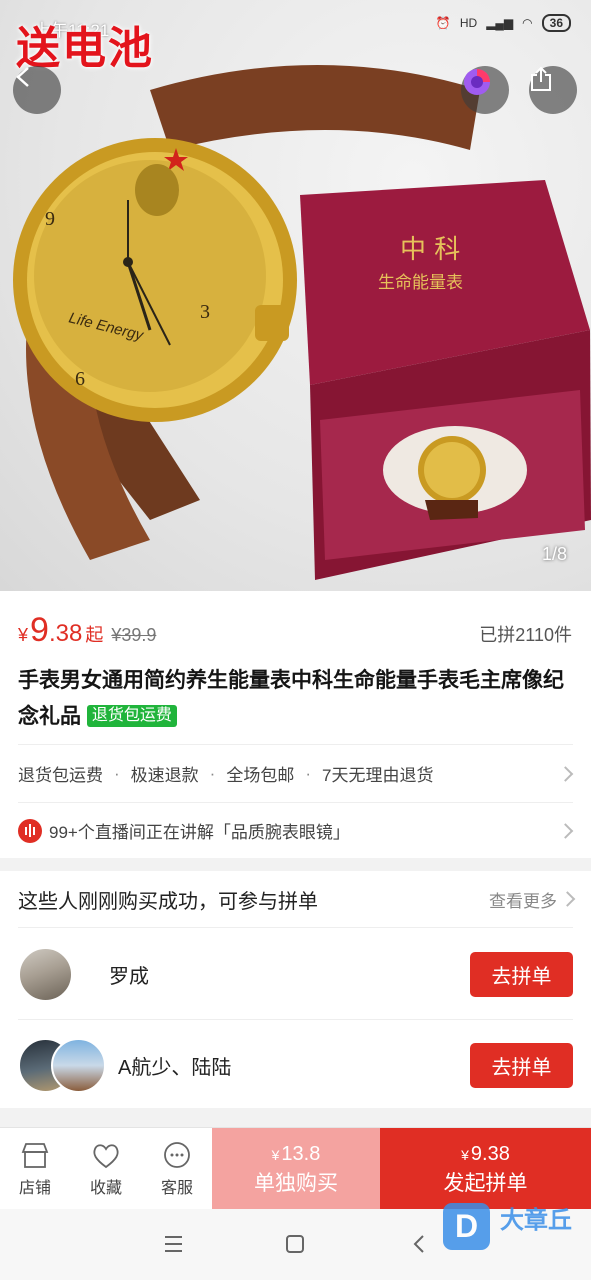 This screenshot has width=591, height=1280. Describe the element at coordinates (527, 23) in the screenshot. I see `wifi-icon: ◠` at that location.